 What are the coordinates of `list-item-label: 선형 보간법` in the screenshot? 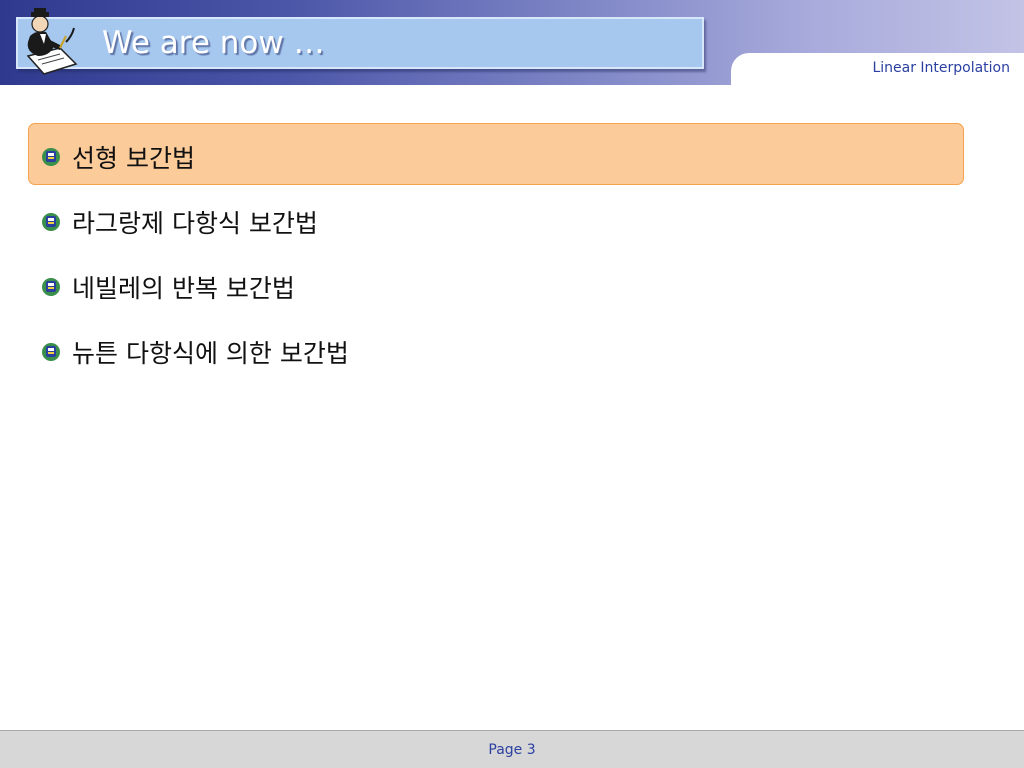 It's located at (133, 158).